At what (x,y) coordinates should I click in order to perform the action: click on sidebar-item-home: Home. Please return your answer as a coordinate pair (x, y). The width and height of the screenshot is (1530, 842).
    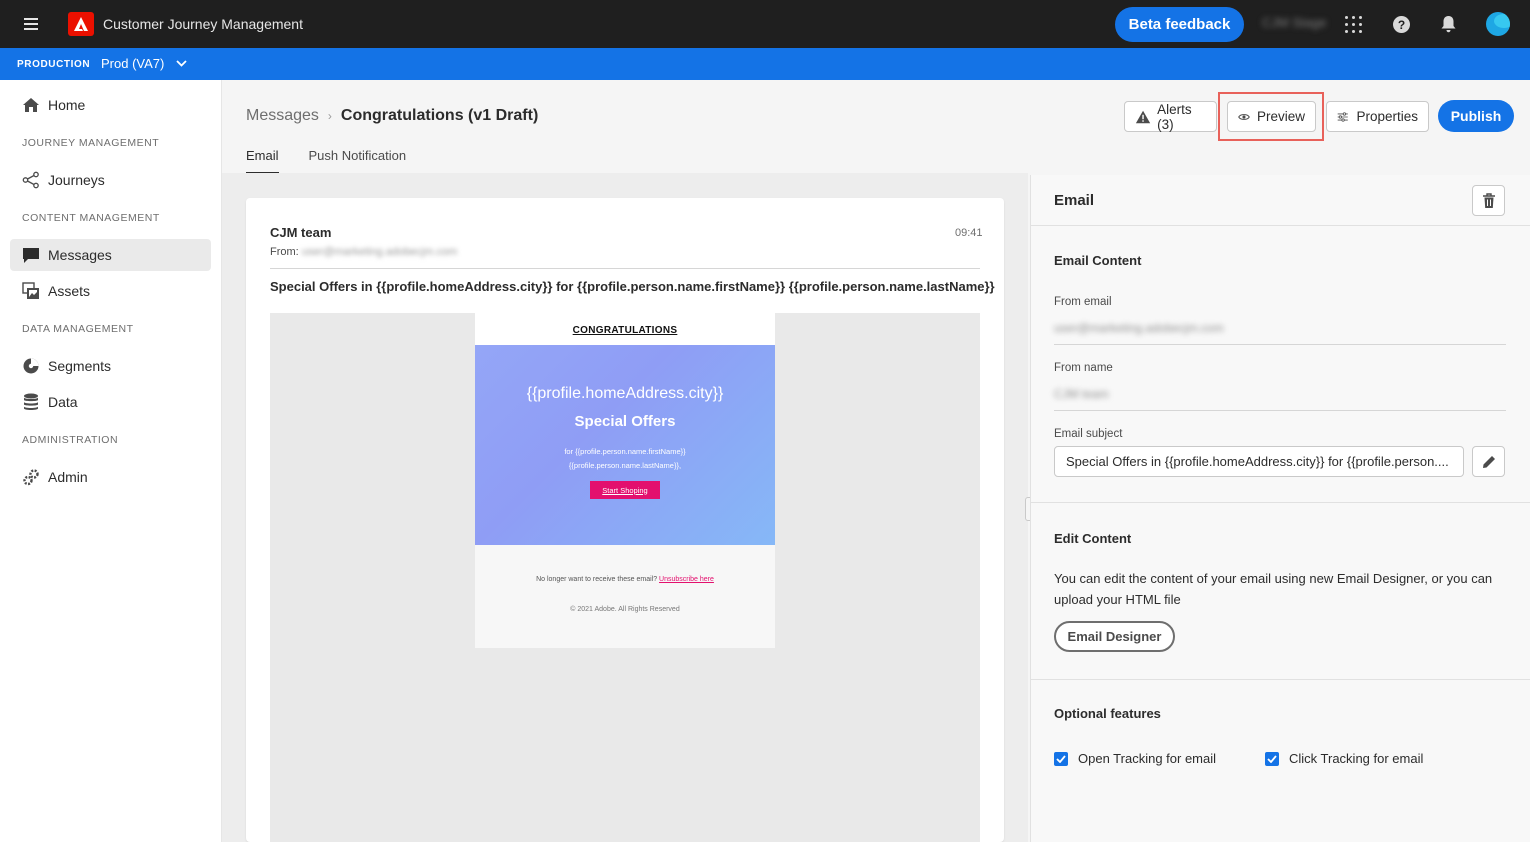
    Looking at the image, I should click on (110, 105).